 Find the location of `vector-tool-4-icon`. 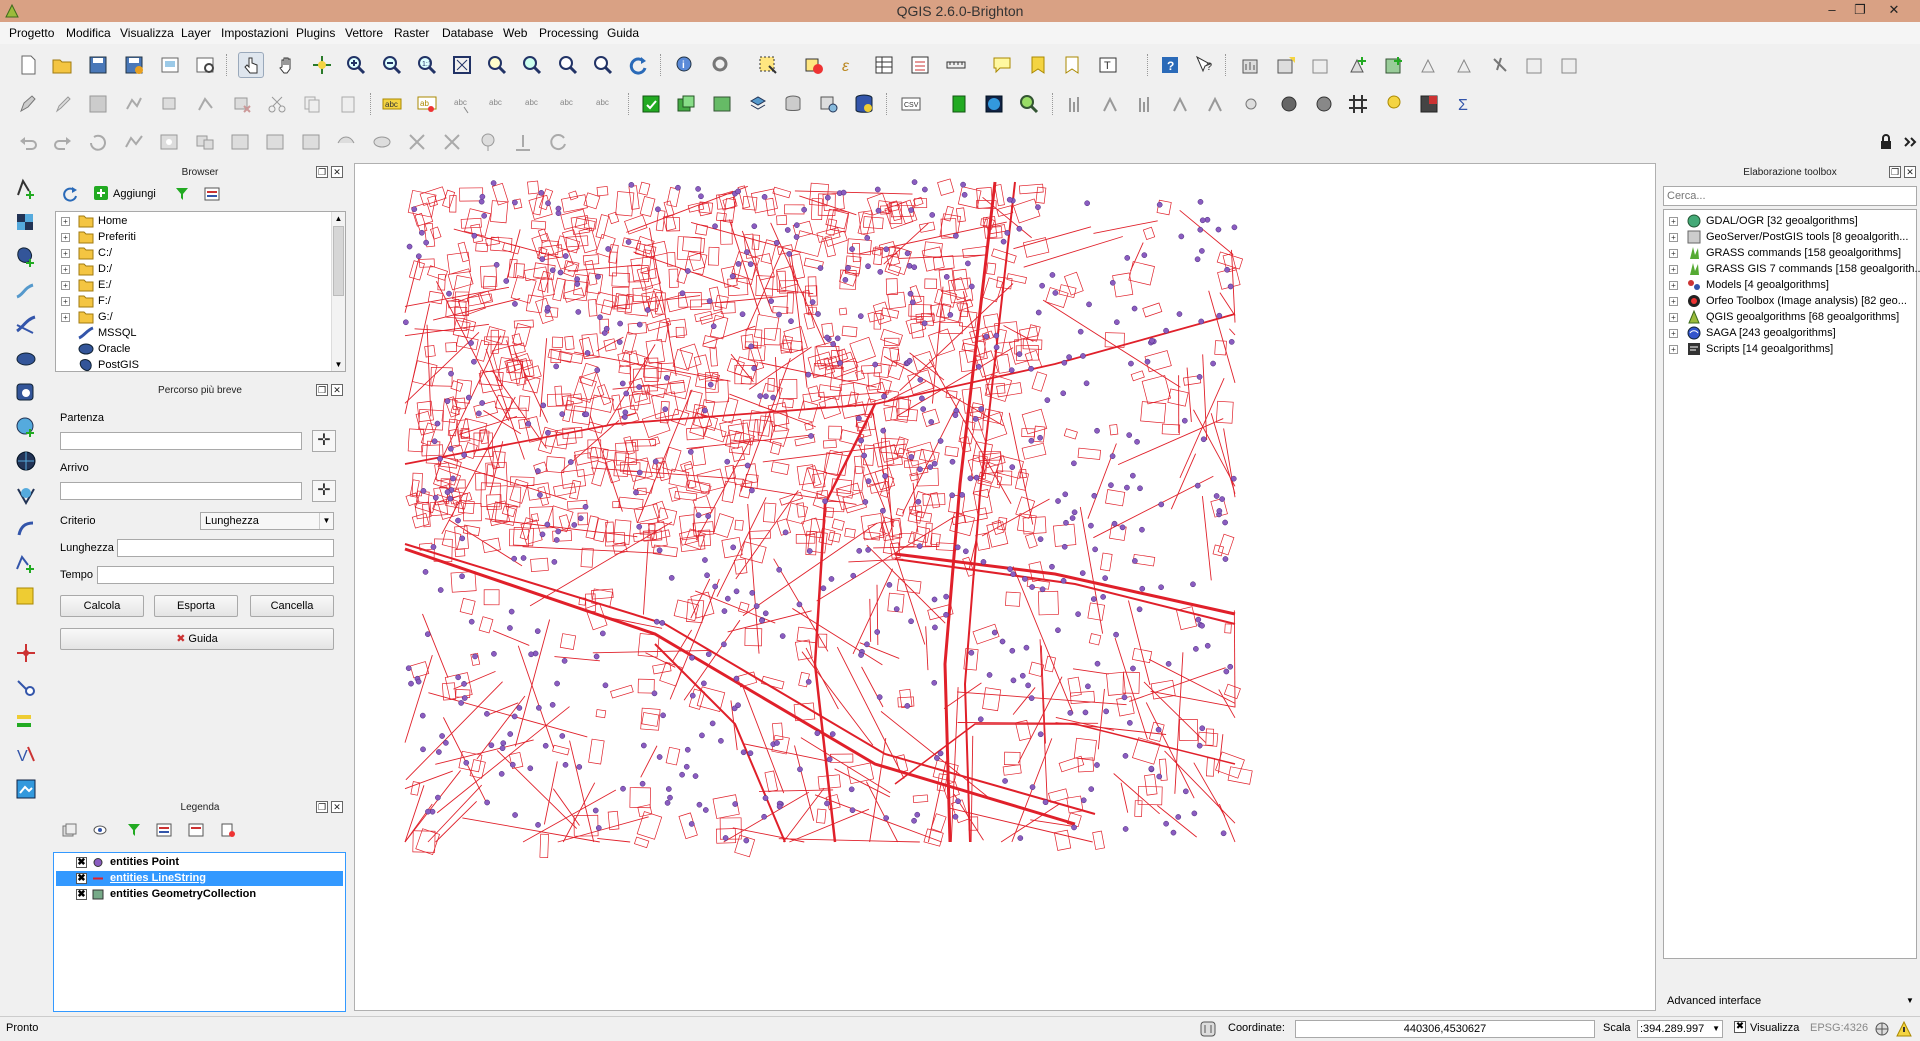

vector-tool-4-icon is located at coordinates (1181, 104).